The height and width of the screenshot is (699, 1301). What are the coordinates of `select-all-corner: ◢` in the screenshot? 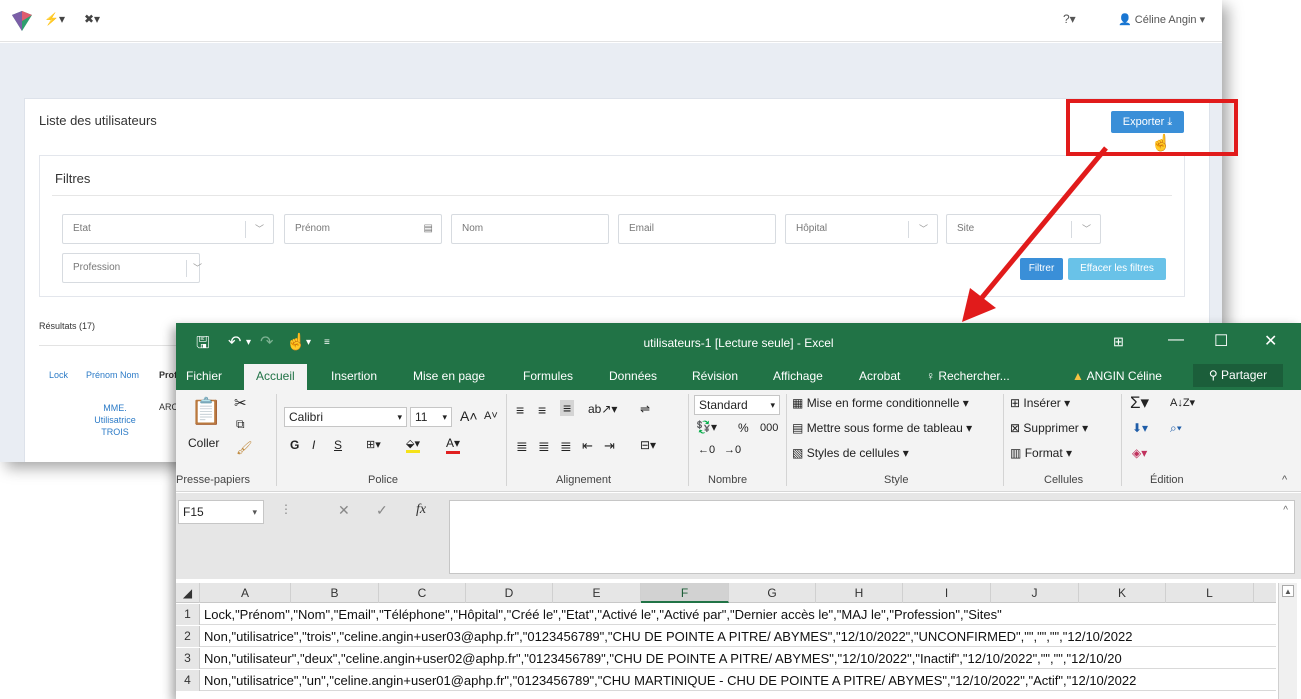 It's located at (188, 593).